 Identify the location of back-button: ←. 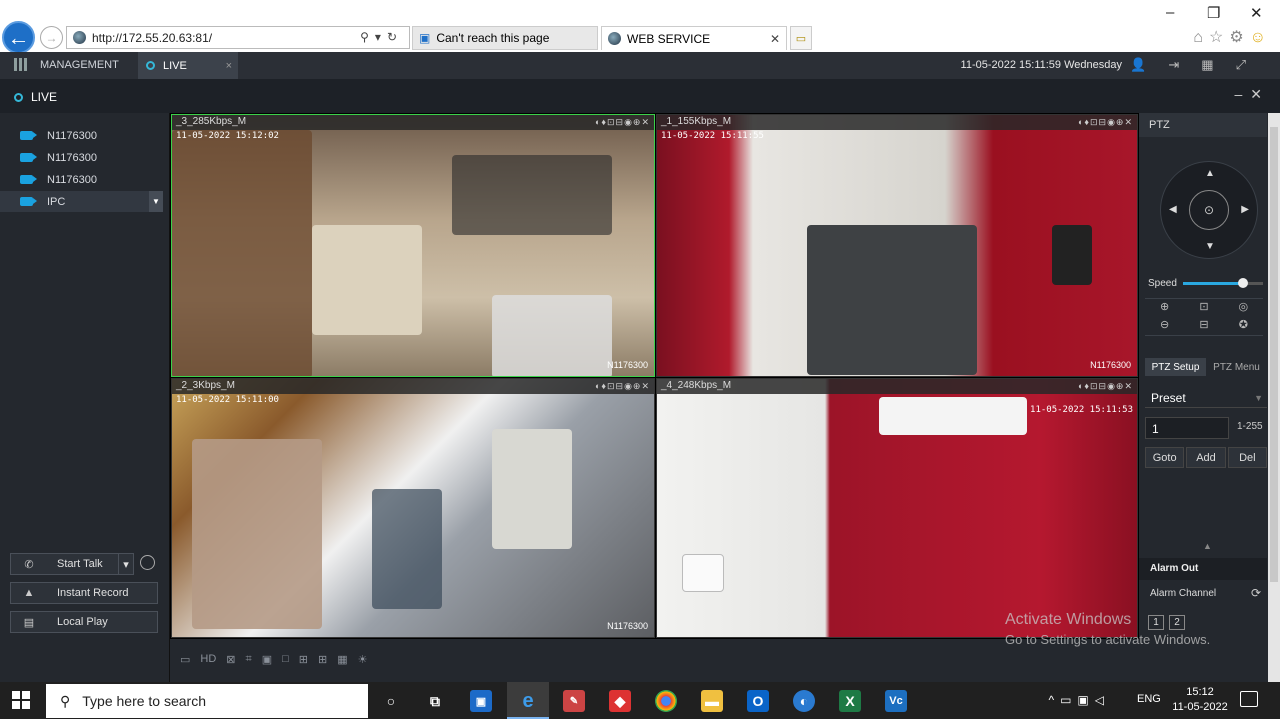
(18, 37).